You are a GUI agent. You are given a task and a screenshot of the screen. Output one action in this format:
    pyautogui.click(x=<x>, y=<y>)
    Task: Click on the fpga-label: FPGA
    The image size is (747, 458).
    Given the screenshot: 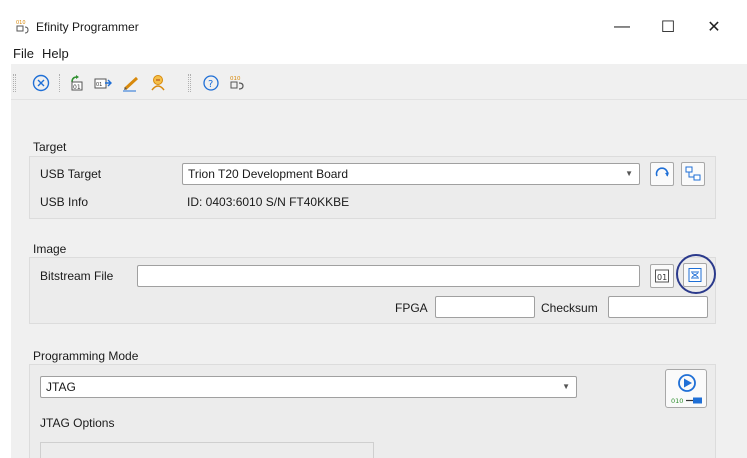 What is the action you would take?
    pyautogui.click(x=411, y=308)
    